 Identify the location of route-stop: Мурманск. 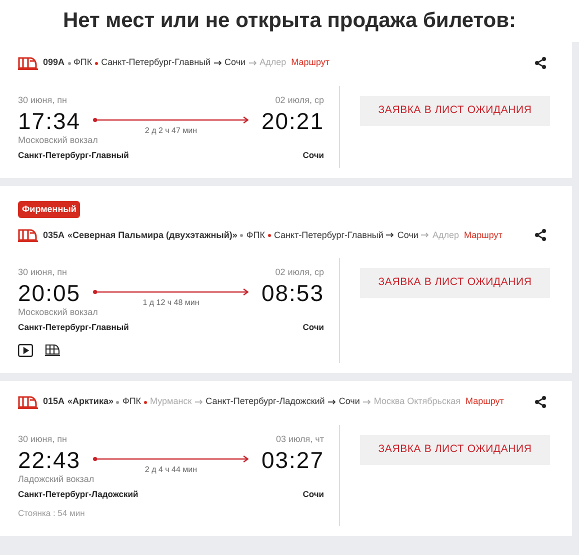
(171, 401).